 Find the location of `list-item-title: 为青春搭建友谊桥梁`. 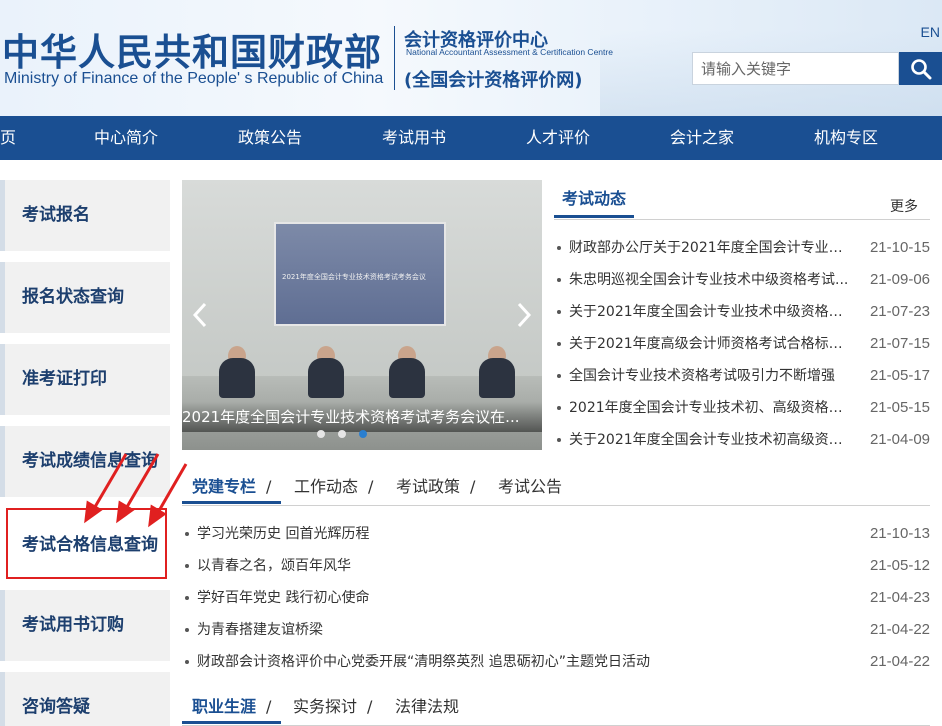

list-item-title: 为青春搭建友谊桥梁 is located at coordinates (260, 630).